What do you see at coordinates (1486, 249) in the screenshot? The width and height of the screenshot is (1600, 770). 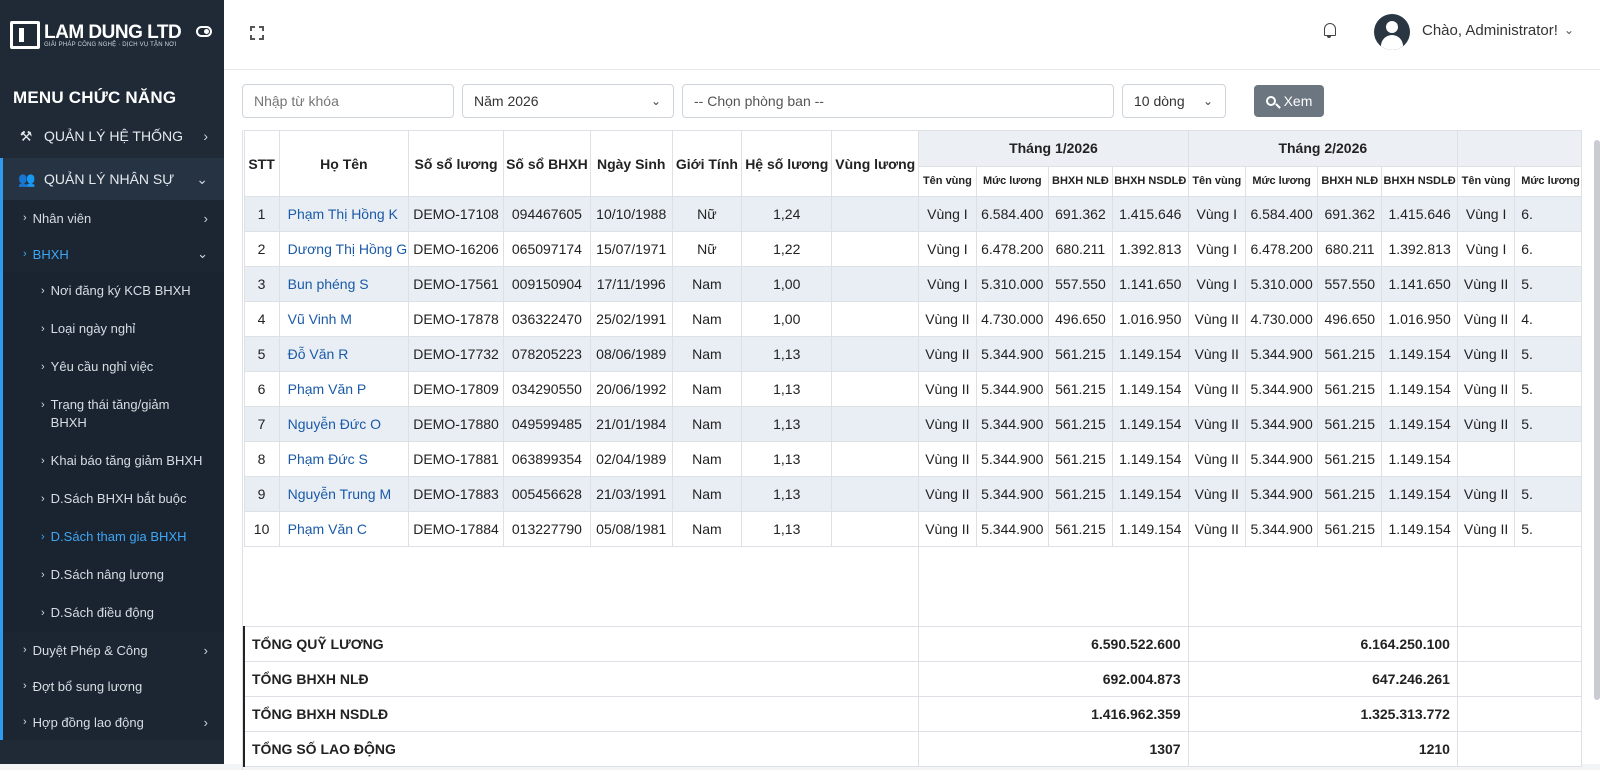 I see `cell-m3-0: Vùng I` at bounding box center [1486, 249].